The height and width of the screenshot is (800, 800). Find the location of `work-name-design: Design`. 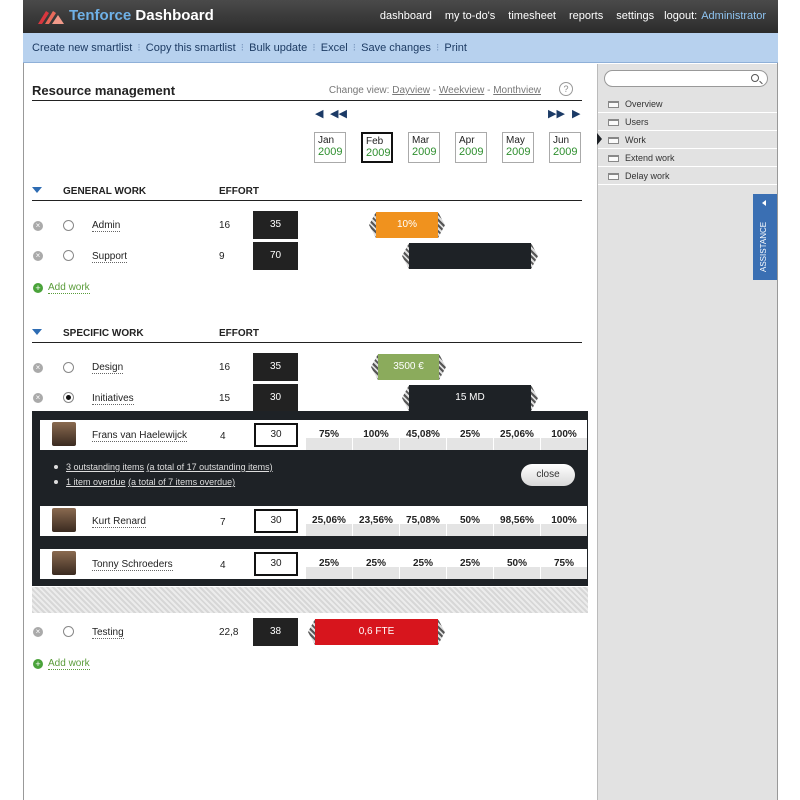

work-name-design: Design is located at coordinates (108, 368).